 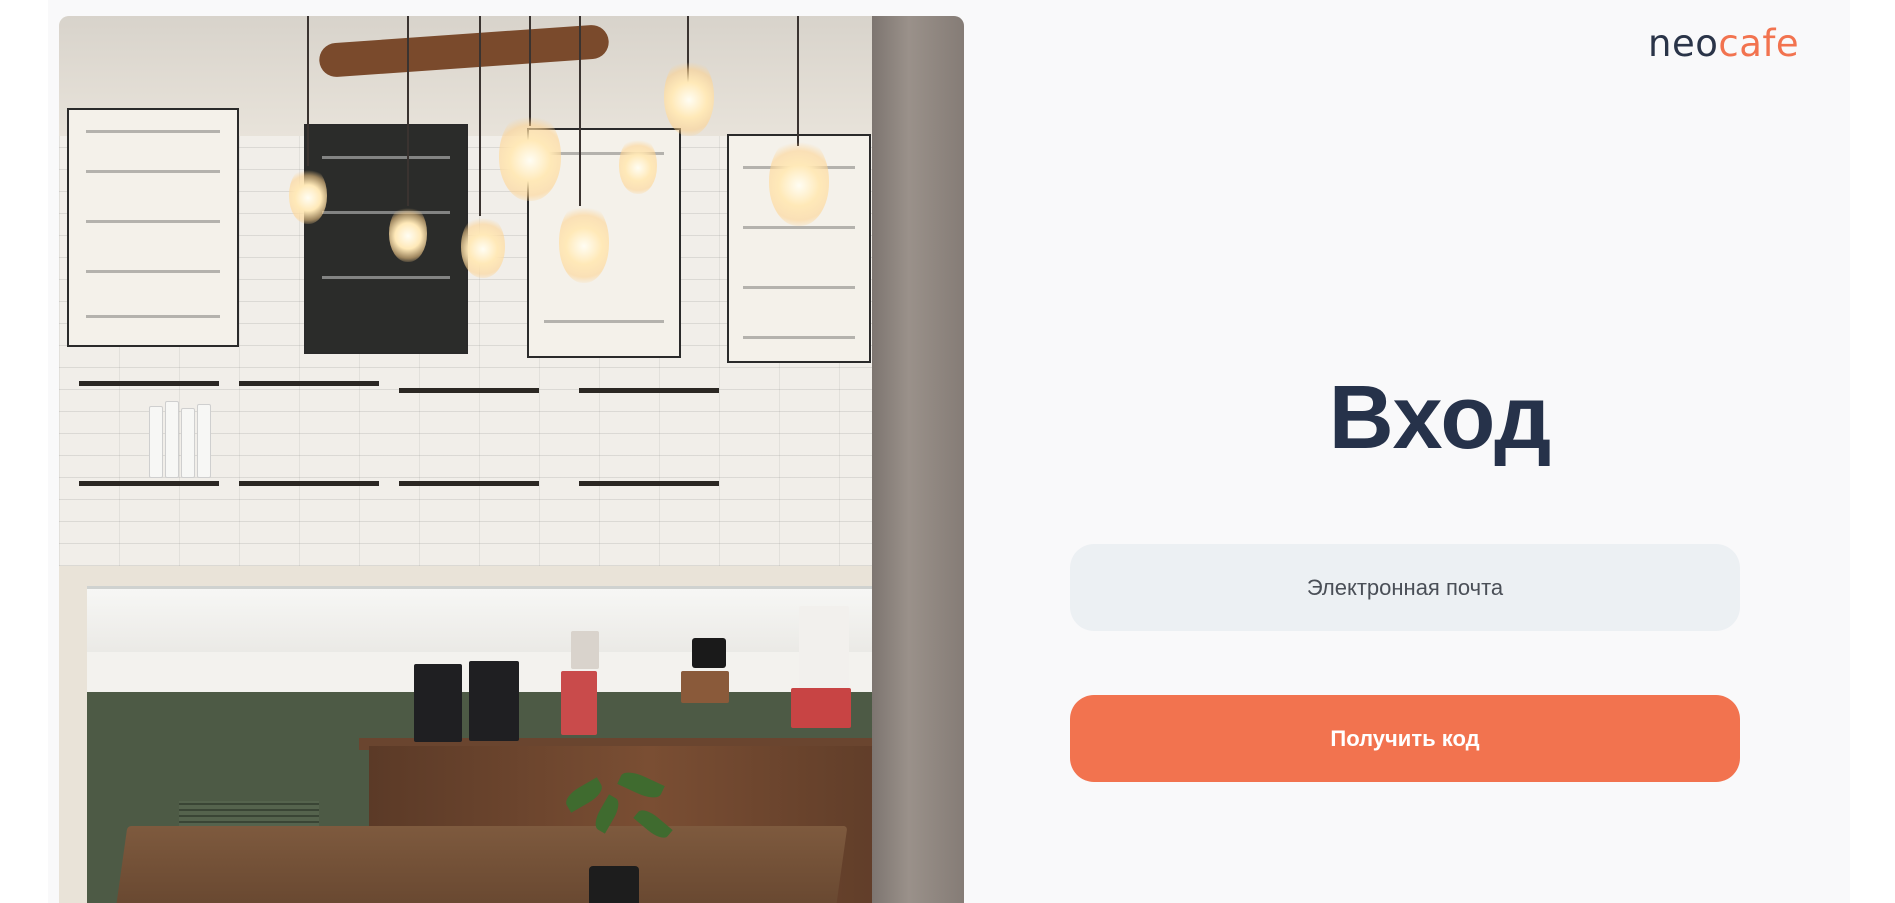 I want to click on wooden-table, so click(x=479, y=864).